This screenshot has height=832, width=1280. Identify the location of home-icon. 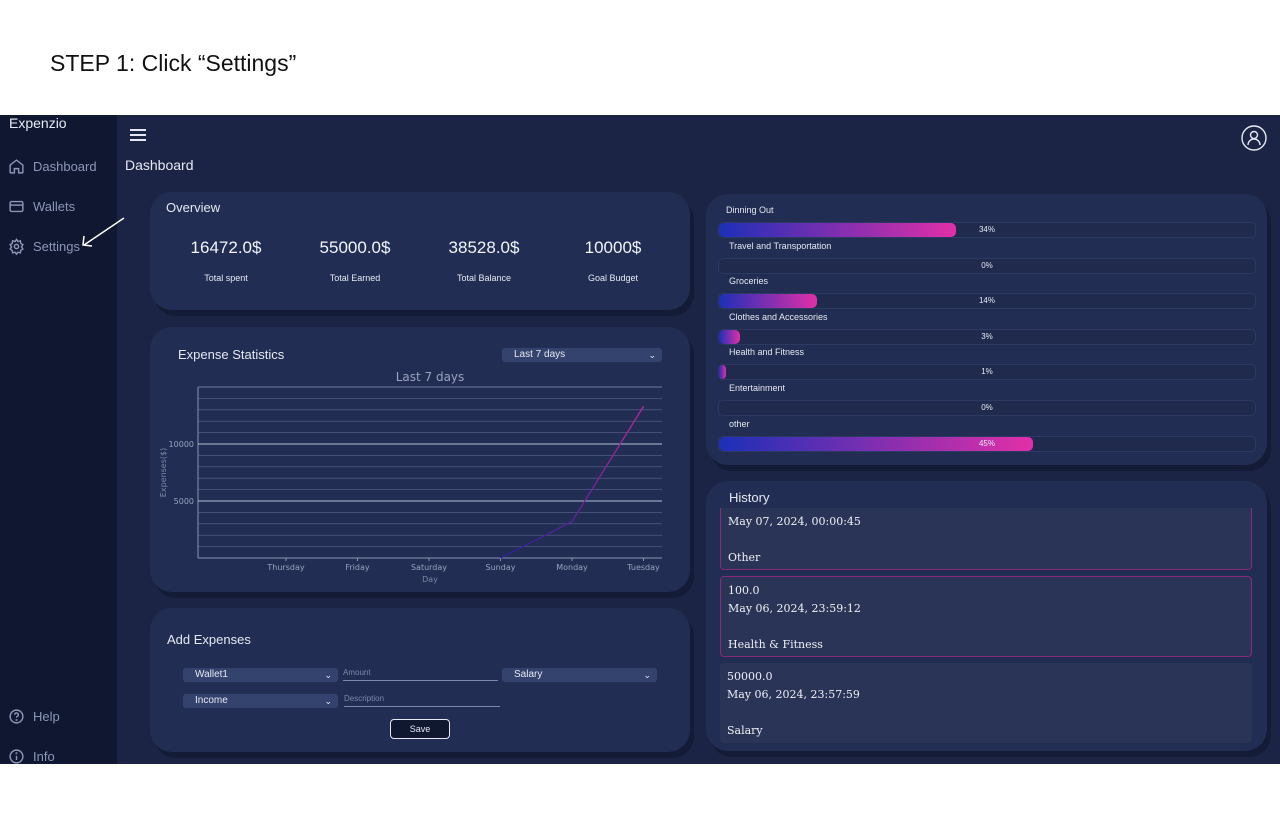
(16, 166).